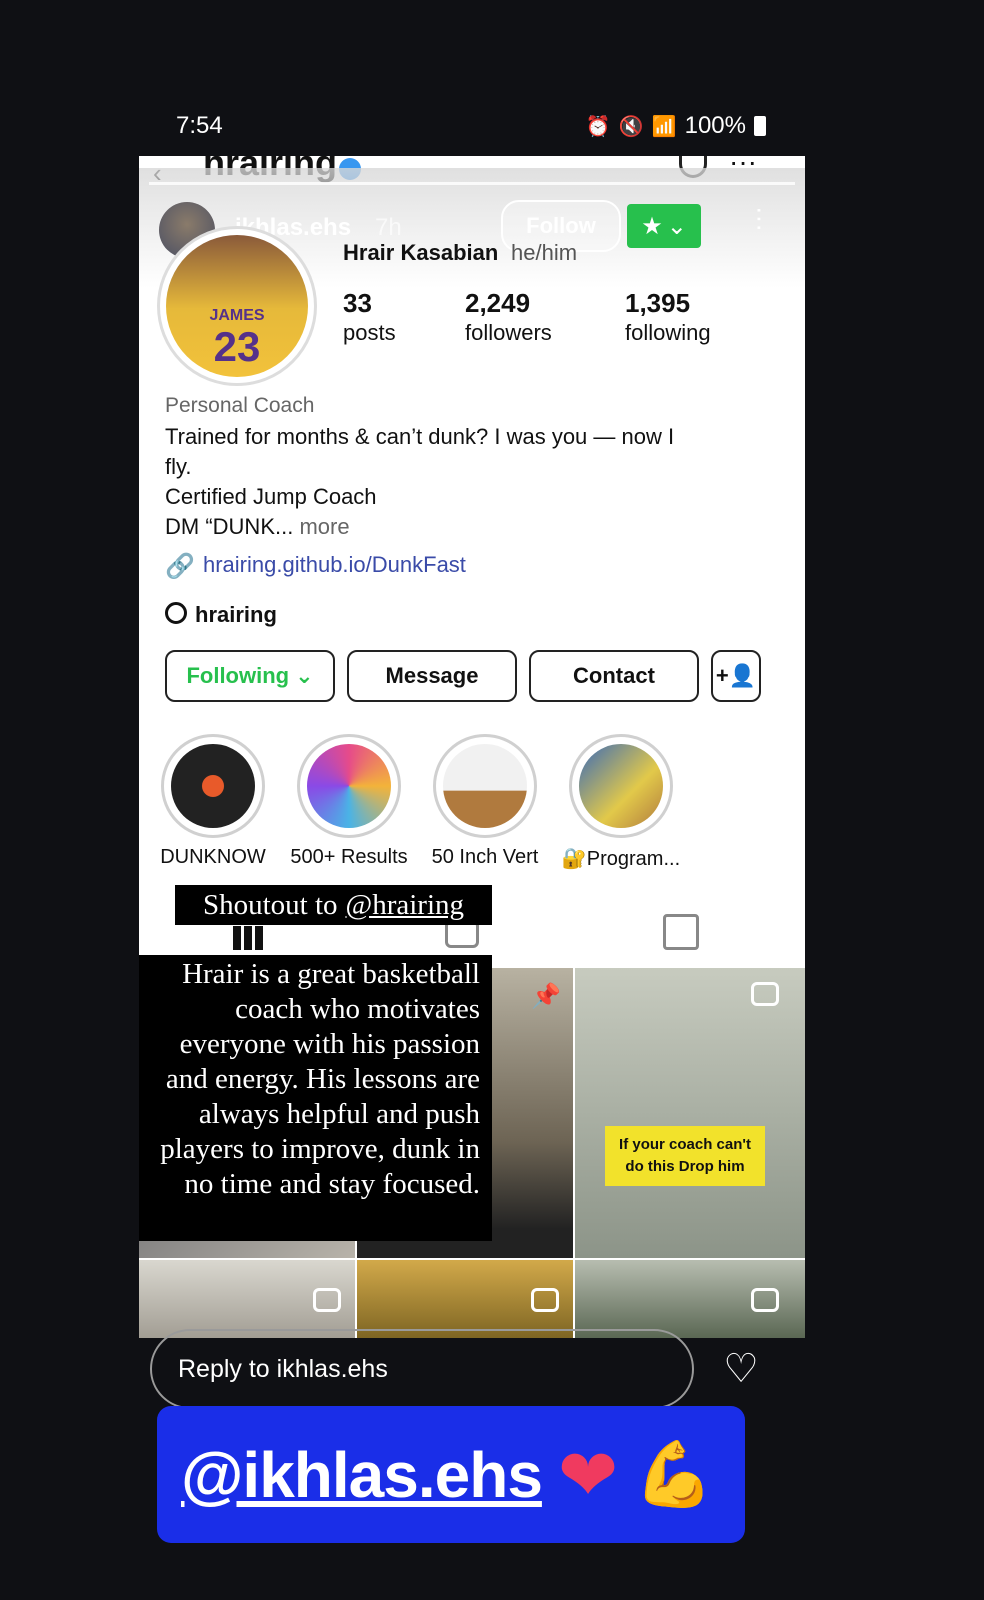 The height and width of the screenshot is (1600, 984). Describe the element at coordinates (631, 126) in the screenshot. I see `mute-icon: 🔇` at that location.